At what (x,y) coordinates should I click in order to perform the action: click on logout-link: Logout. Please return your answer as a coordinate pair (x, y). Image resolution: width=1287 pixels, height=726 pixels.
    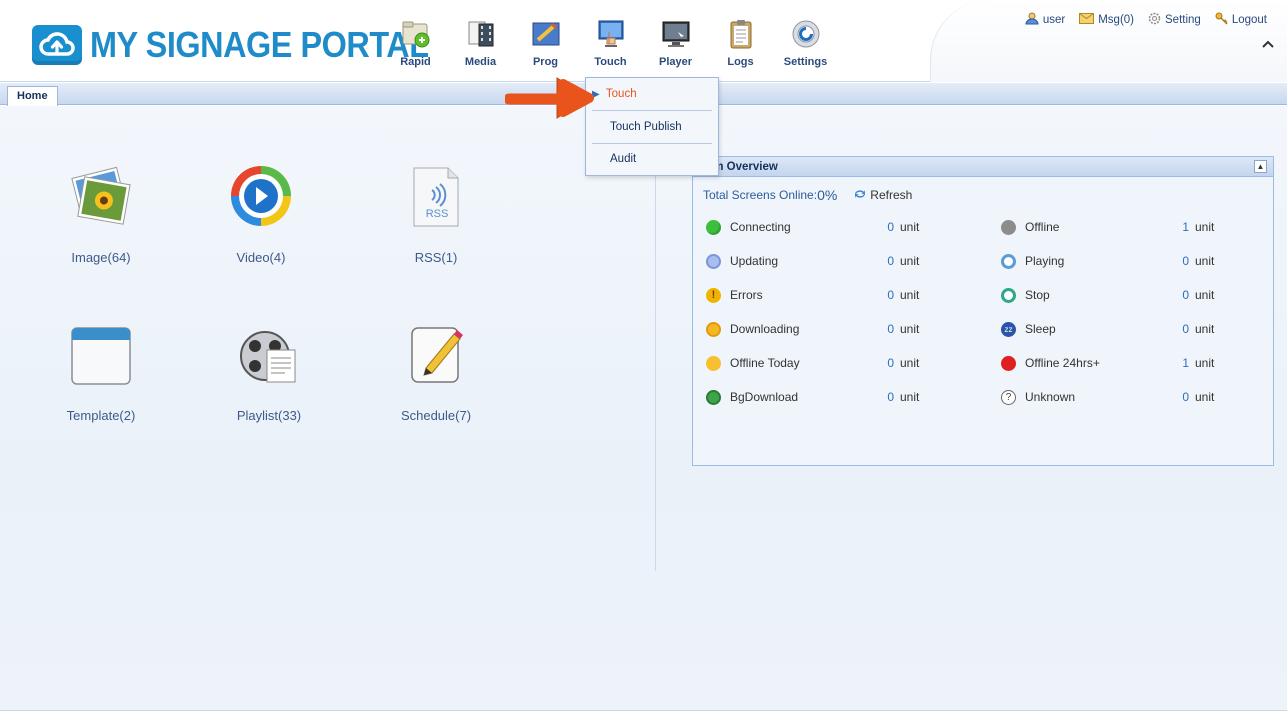
    Looking at the image, I should click on (1241, 20).